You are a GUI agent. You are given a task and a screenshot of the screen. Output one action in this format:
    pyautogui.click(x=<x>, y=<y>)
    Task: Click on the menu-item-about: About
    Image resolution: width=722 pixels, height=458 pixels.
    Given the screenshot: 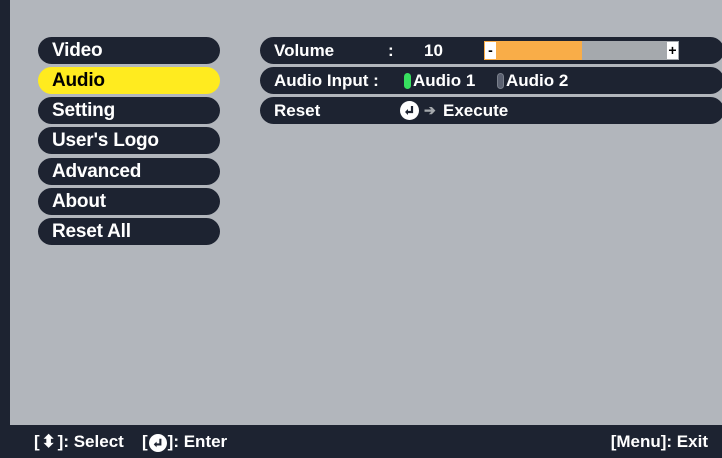 What is the action you would take?
    pyautogui.click(x=129, y=201)
    